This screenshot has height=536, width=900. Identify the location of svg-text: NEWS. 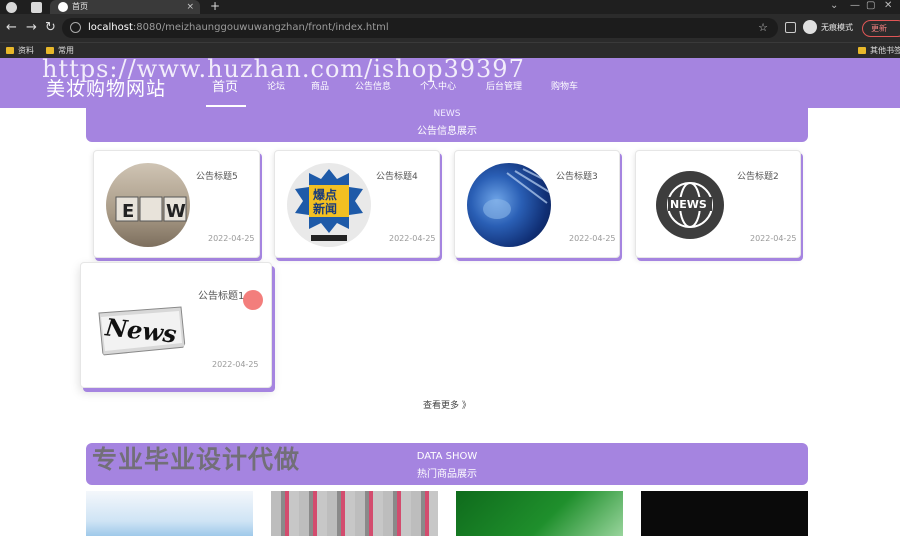
(688, 204).